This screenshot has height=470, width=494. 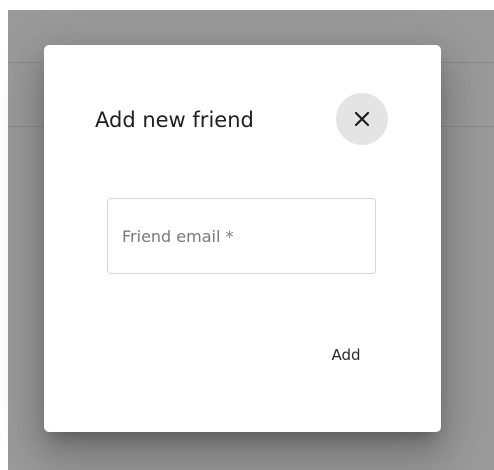 I want to click on friend-email-input, so click(x=242, y=236).